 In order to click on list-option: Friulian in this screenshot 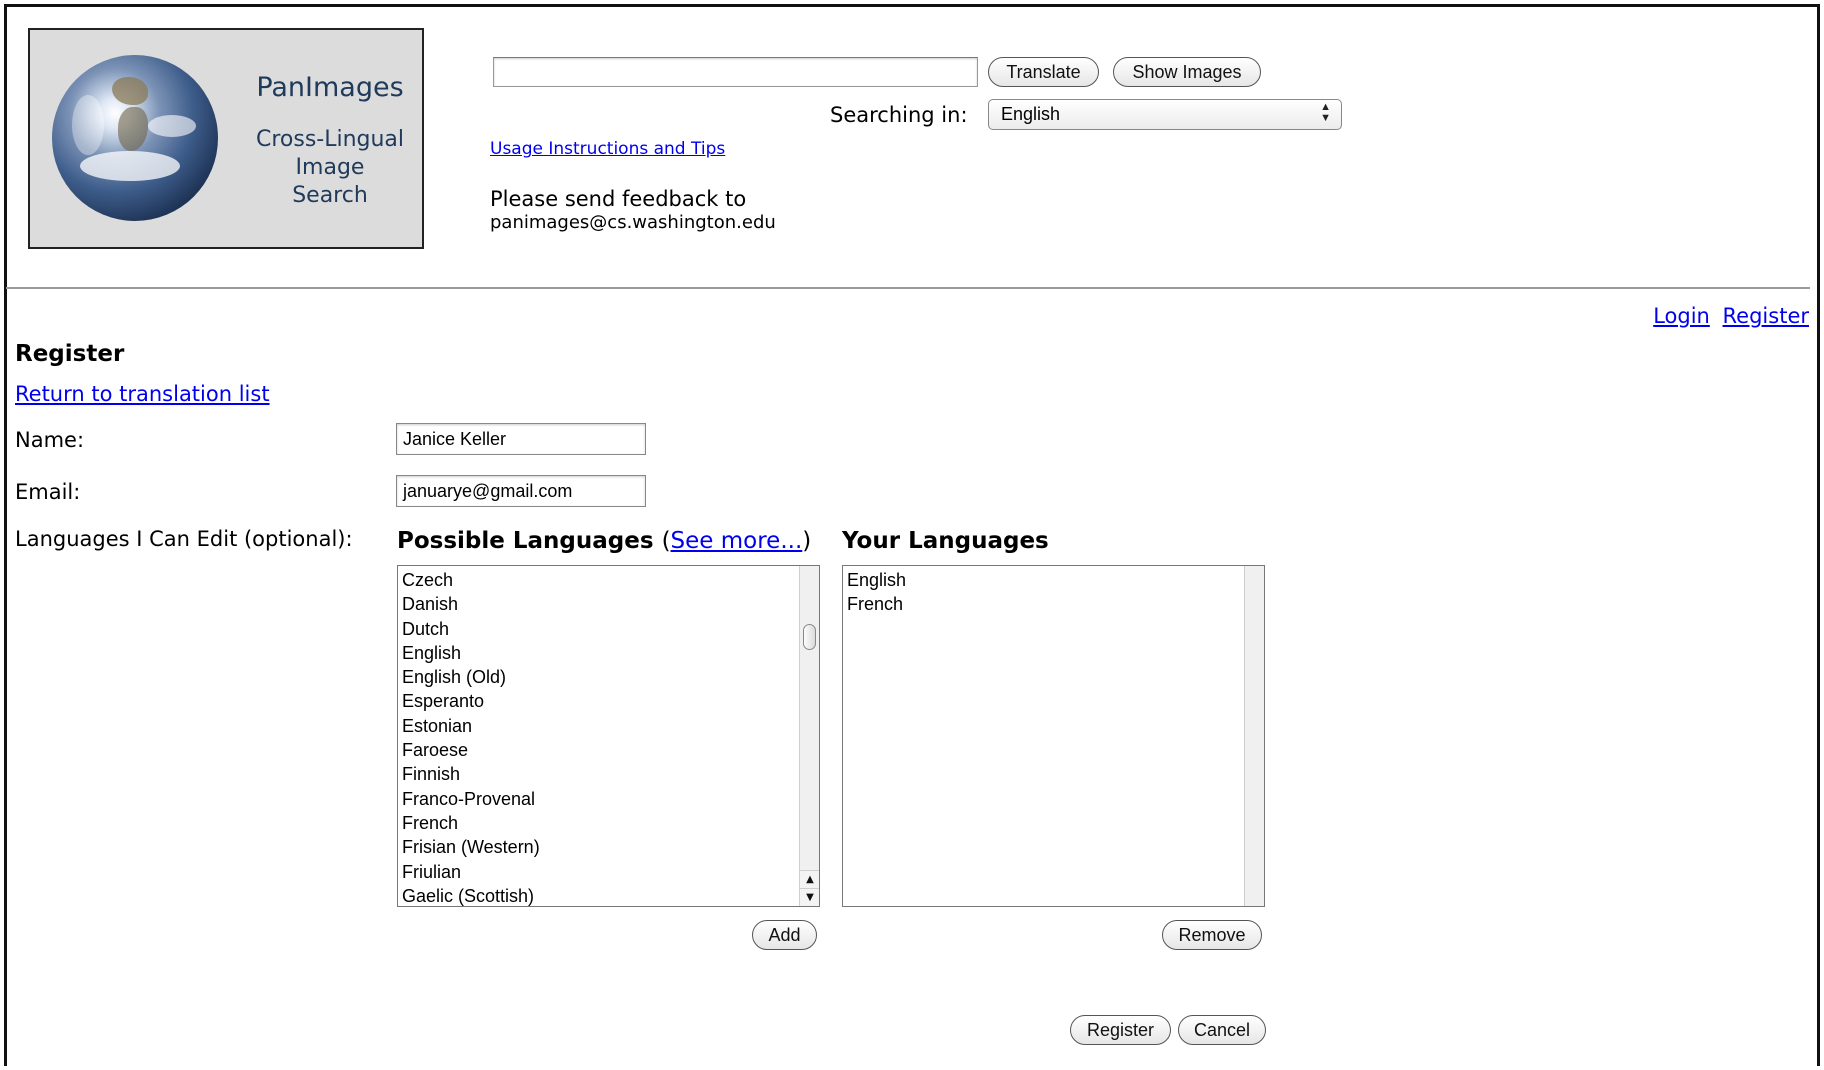, I will do `click(598, 872)`.